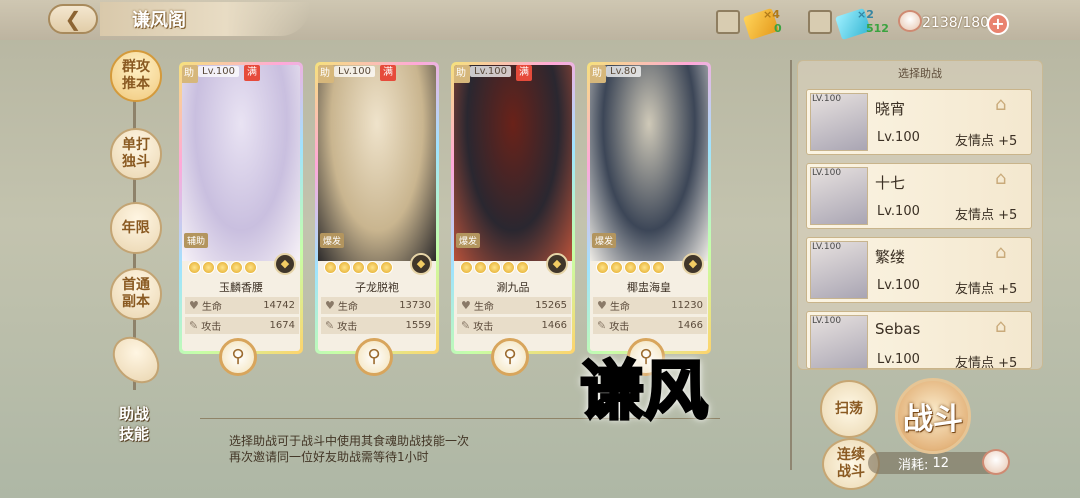 The height and width of the screenshot is (498, 1080). I want to click on info-line-2: 再次邀请同一位好友助战需等待1小时, so click(329, 457).